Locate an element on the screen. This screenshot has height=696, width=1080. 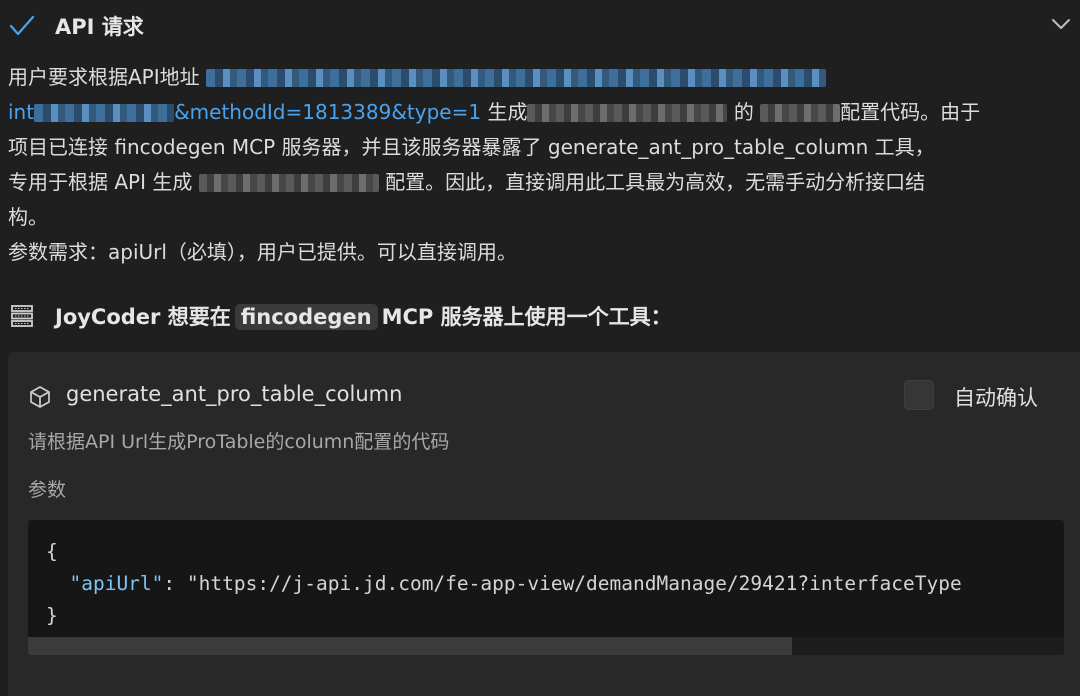
auto-confirm-label: 自动确认 is located at coordinates (996, 397).